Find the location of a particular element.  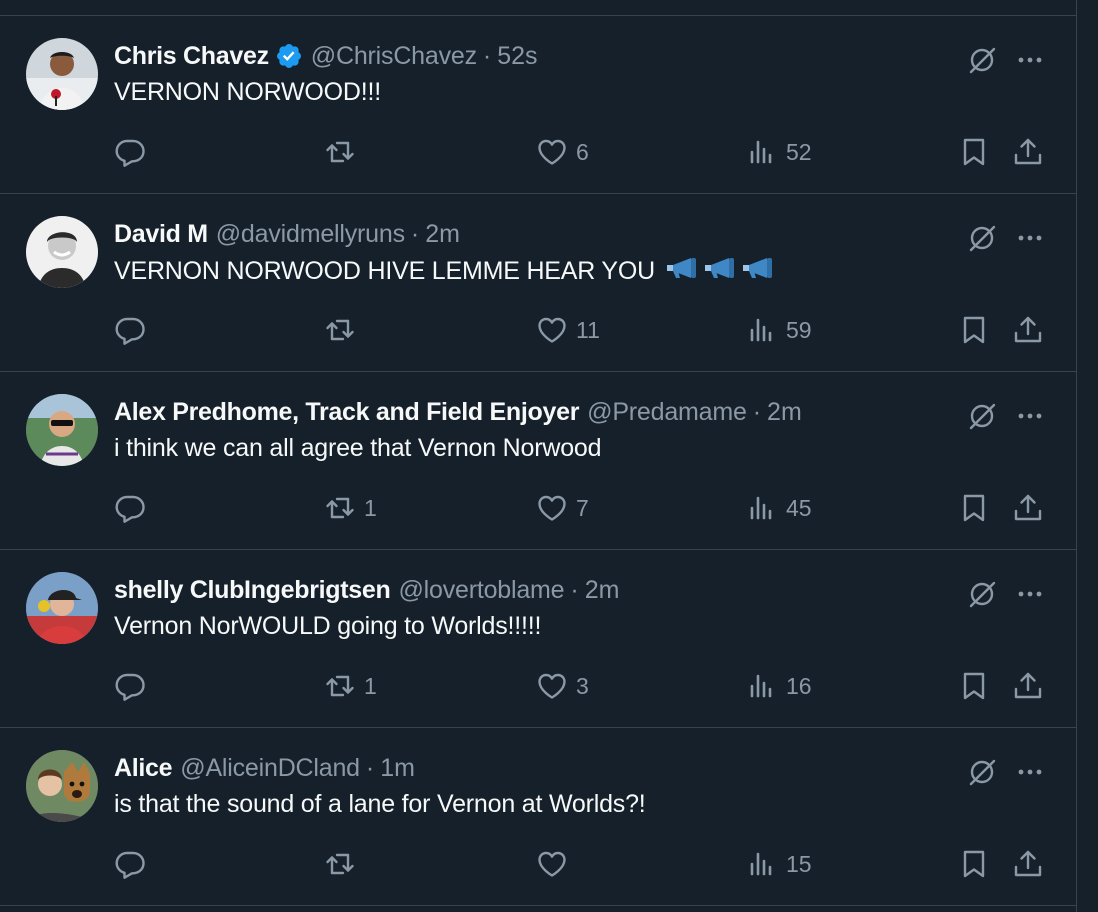

views-button: 52 is located at coordinates (779, 152).